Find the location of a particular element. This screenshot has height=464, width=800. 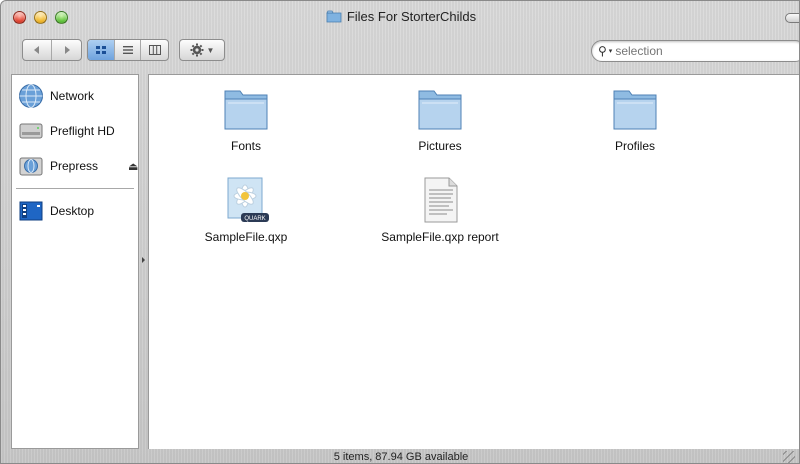

chevron-down-icon: ▼ is located at coordinates (210, 50).